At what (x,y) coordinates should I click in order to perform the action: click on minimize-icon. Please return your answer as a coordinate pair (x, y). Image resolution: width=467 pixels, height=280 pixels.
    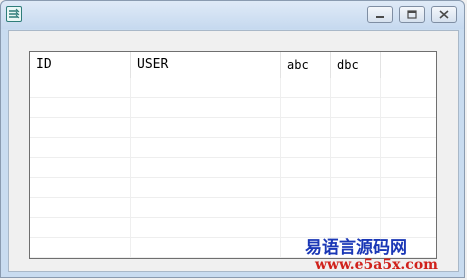
    Looking at the image, I should click on (380, 17).